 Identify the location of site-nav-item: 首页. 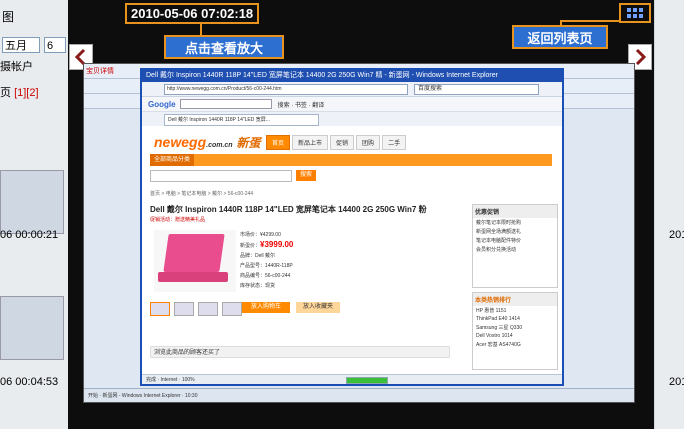
(278, 142).